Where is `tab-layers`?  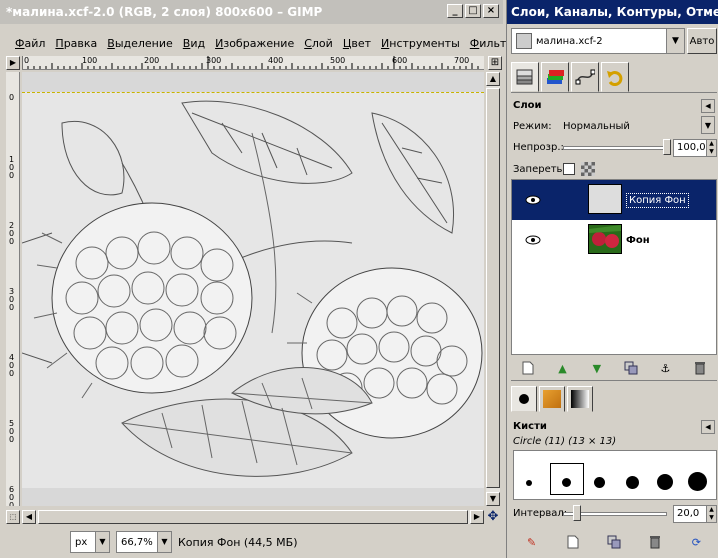 tab-layers is located at coordinates (525, 77).